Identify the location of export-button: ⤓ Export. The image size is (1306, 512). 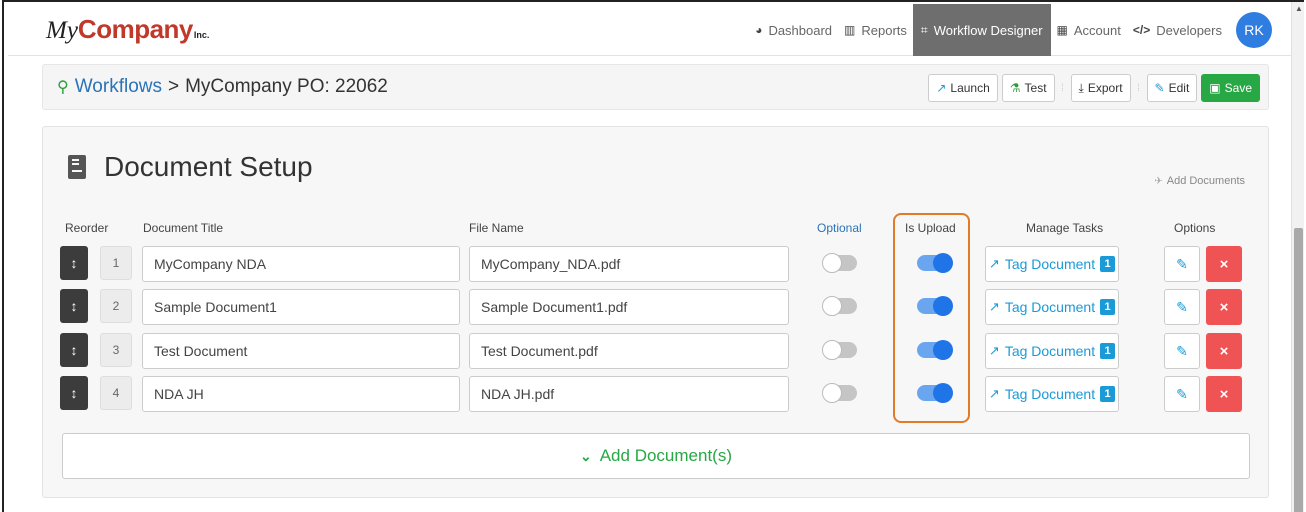
(1100, 88).